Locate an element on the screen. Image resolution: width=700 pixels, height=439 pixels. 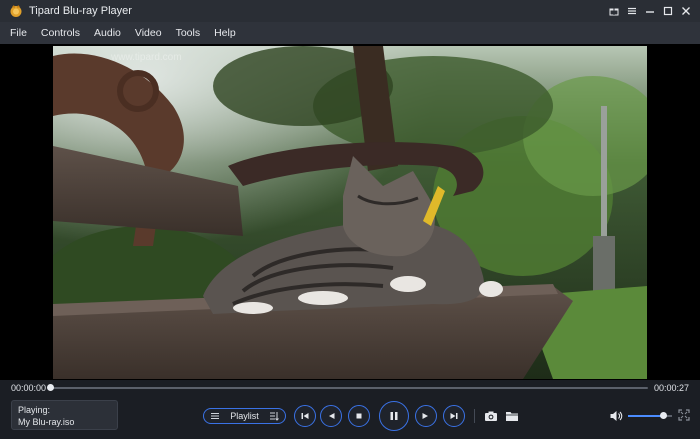
menu-video: Video is located at coordinates (148, 33).